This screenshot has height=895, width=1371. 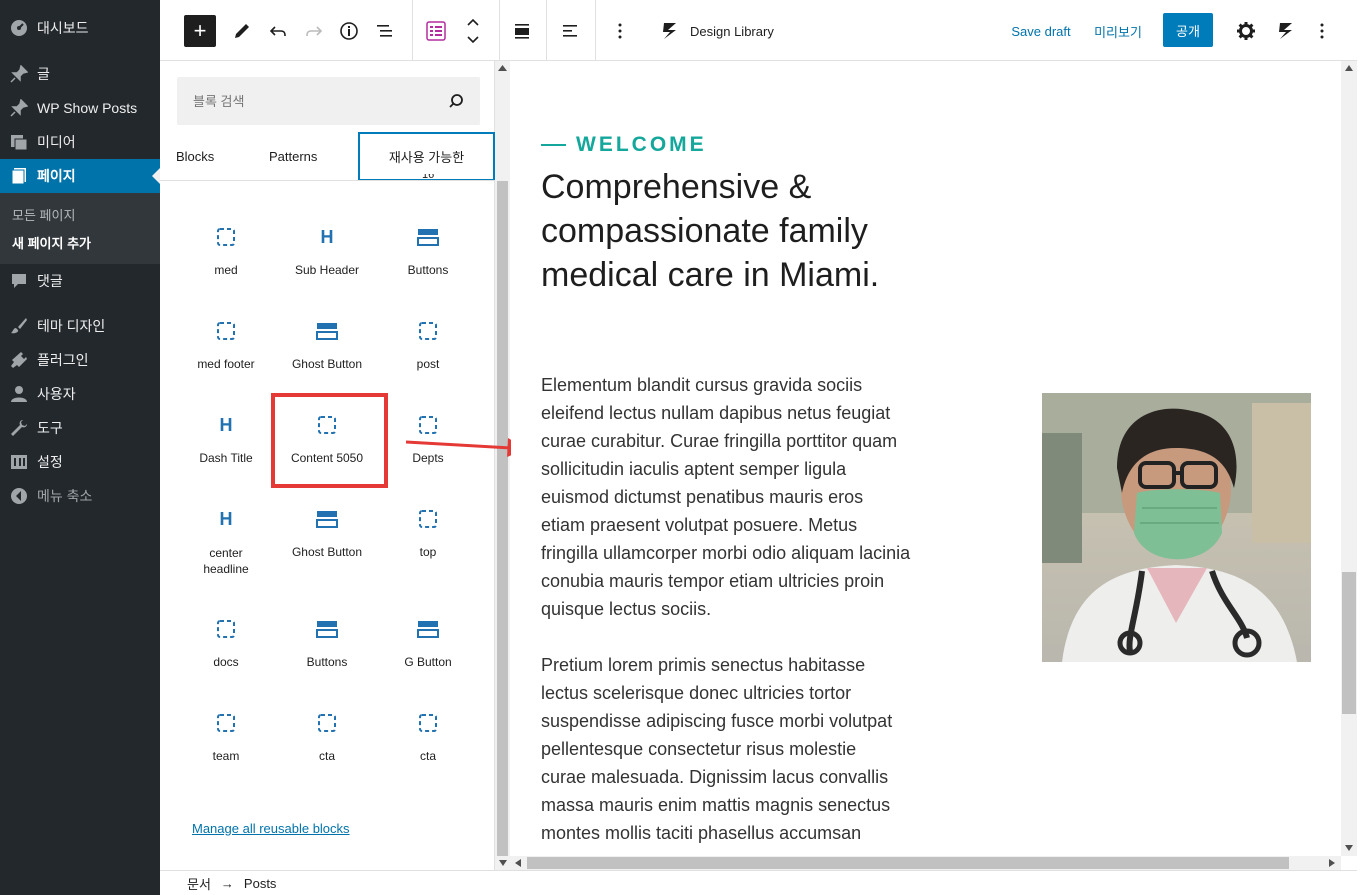 I want to click on block-search, so click(x=328, y=101).